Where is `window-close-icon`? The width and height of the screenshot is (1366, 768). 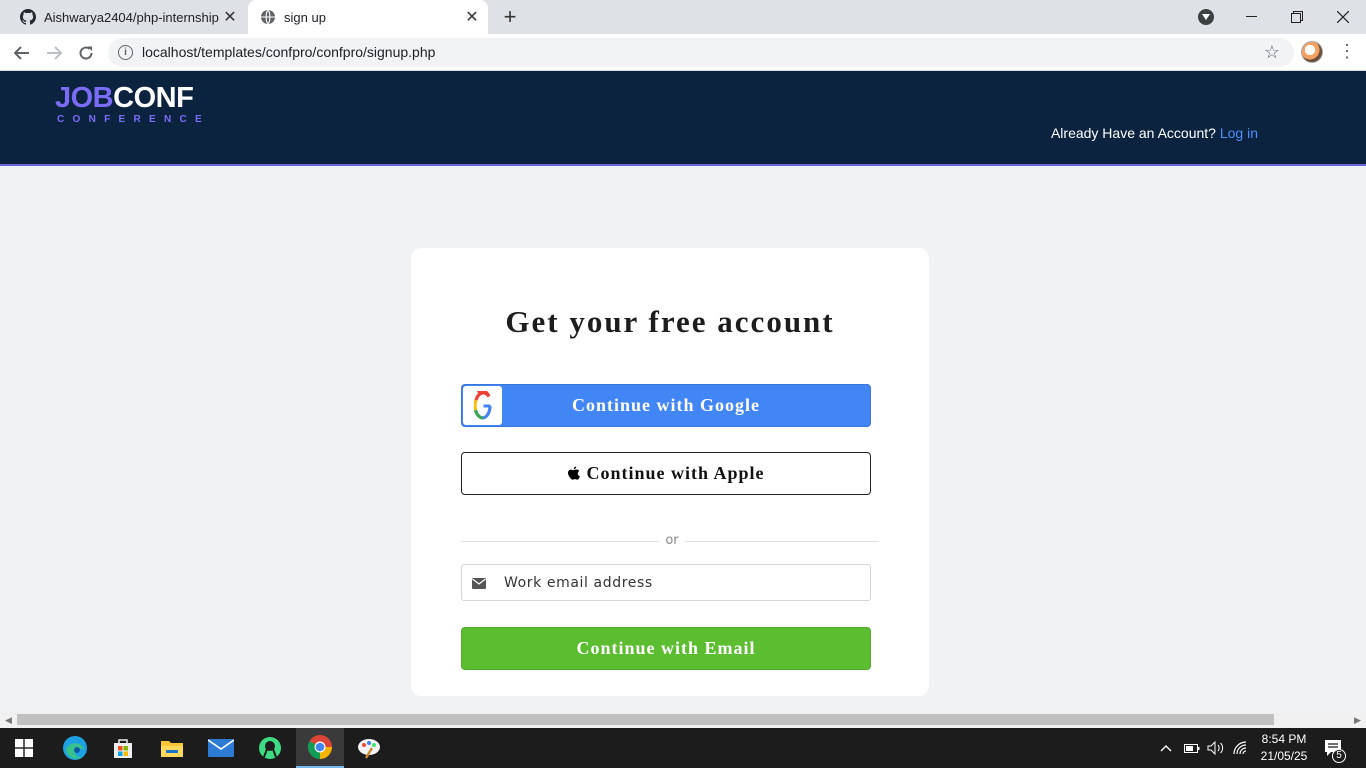
window-close-icon is located at coordinates (1343, 17).